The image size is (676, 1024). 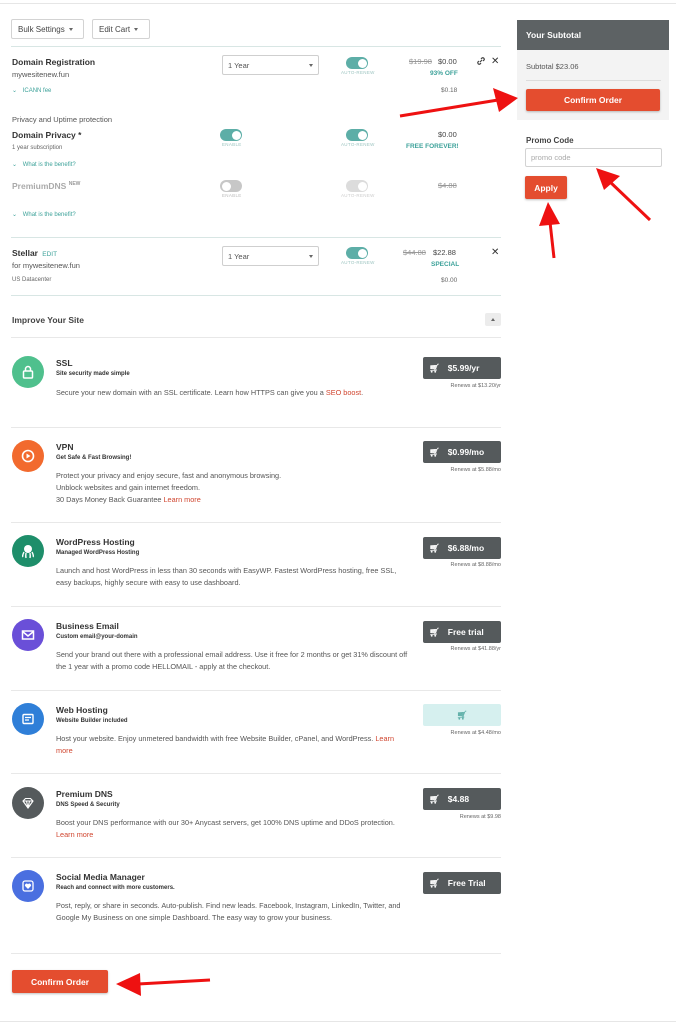 I want to click on product-tagline: Reach and connect with more customers., so click(x=115, y=888).